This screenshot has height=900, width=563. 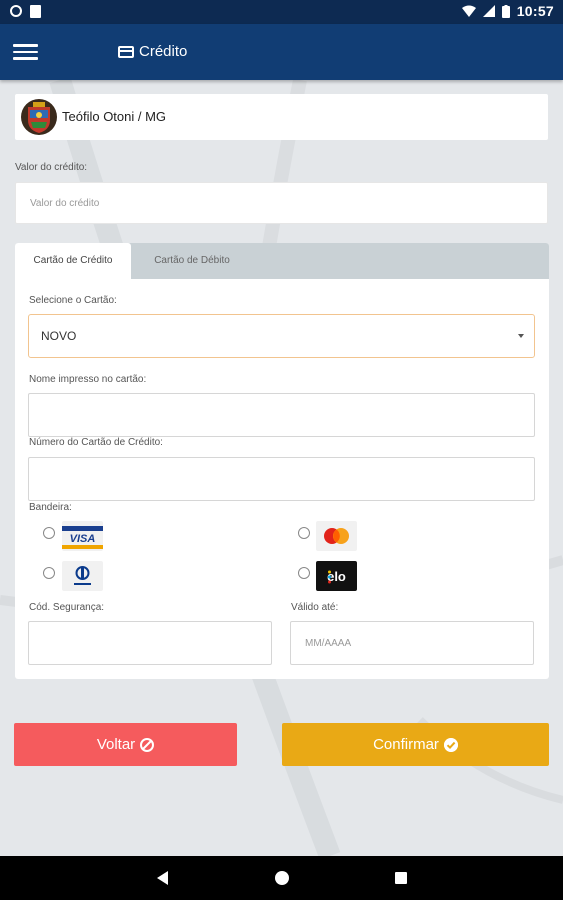 I want to click on card-select-value: NOVO, so click(x=59, y=336).